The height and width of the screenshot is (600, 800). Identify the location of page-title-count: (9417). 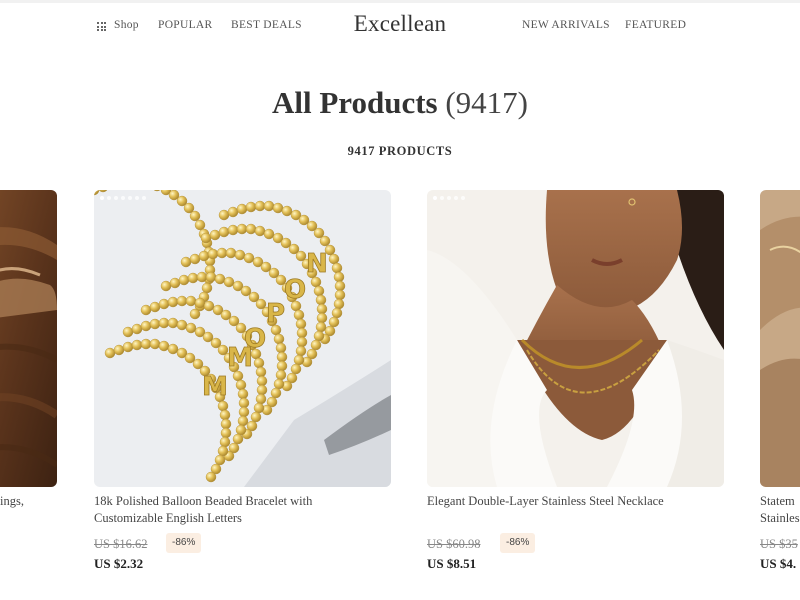
(487, 102).